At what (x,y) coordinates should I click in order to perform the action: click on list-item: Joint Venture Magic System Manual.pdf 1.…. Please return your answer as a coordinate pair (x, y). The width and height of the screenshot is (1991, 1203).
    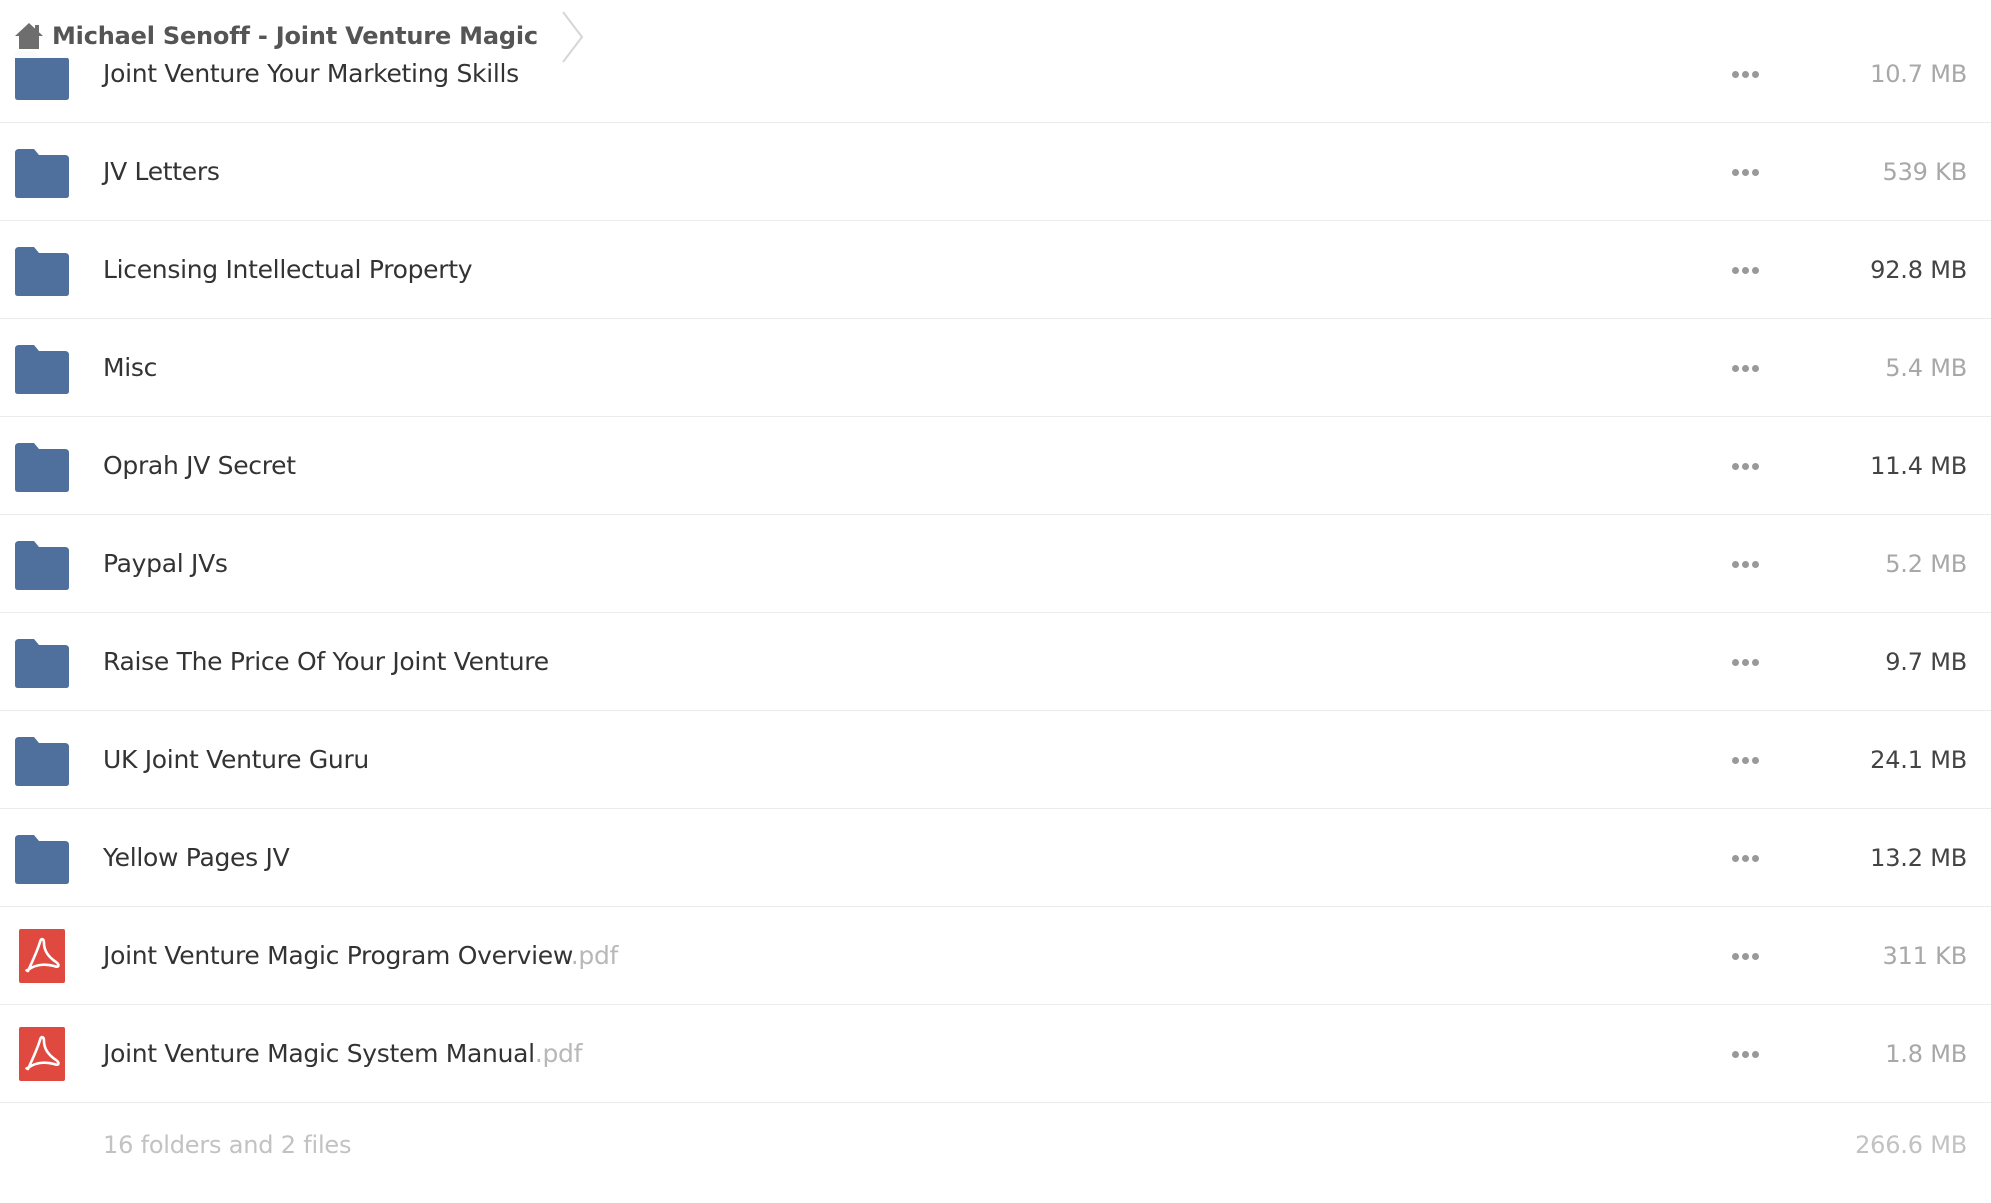
    Looking at the image, I should click on (995, 1054).